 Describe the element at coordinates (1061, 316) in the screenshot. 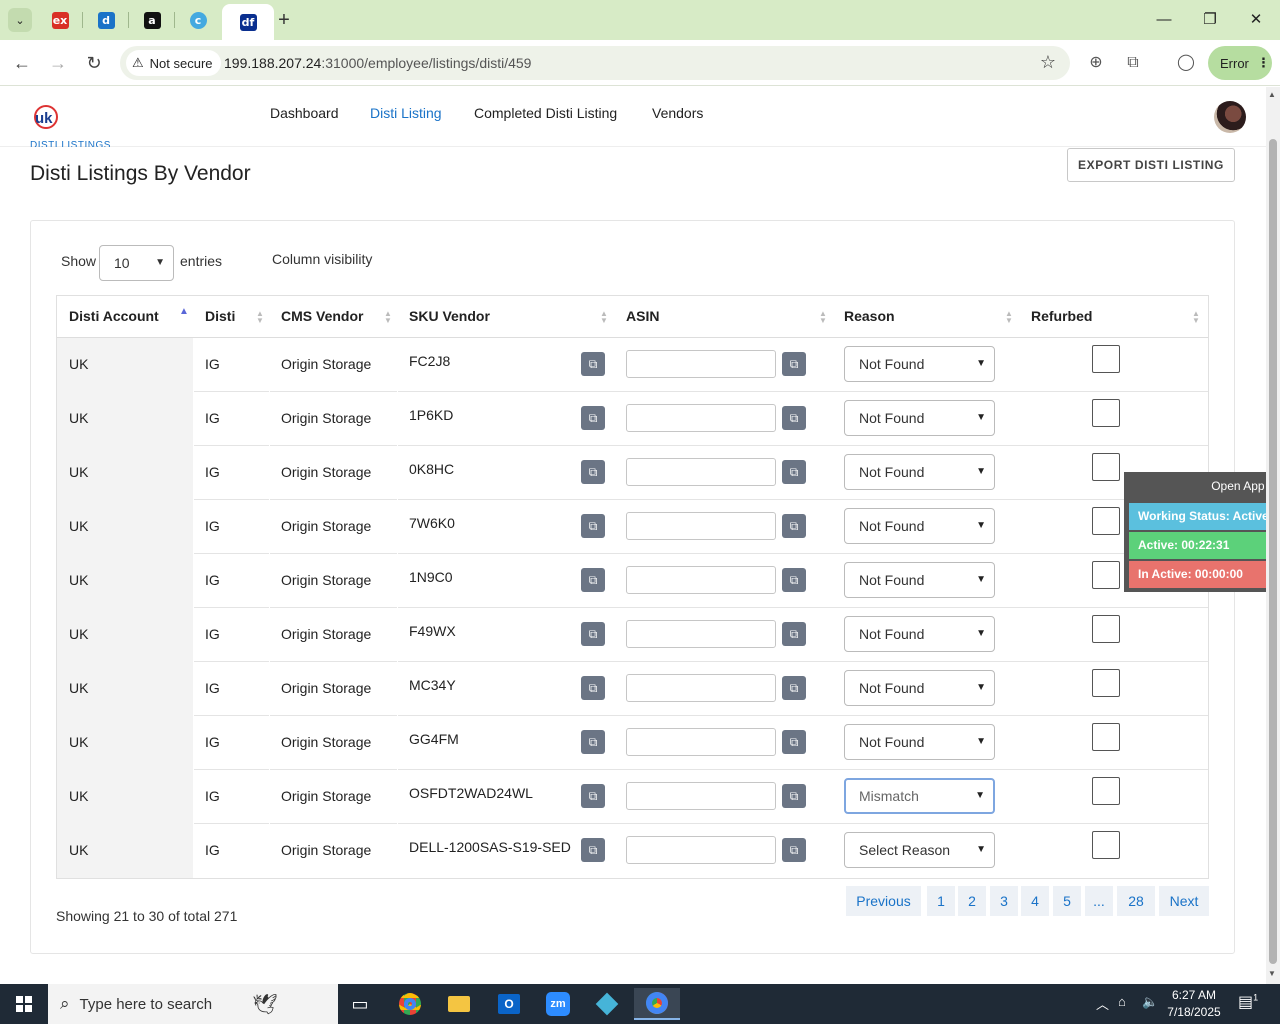

I see `col-header-refurbed: Refurbed` at that location.